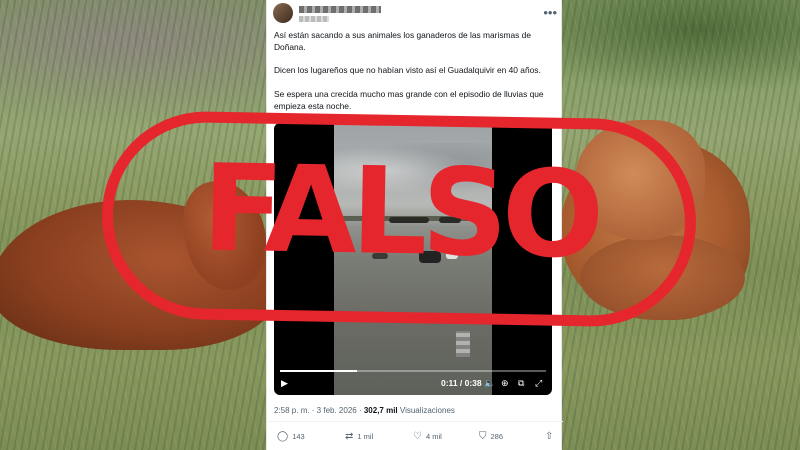  I want to click on pip-icon: ⧉, so click(521, 383).